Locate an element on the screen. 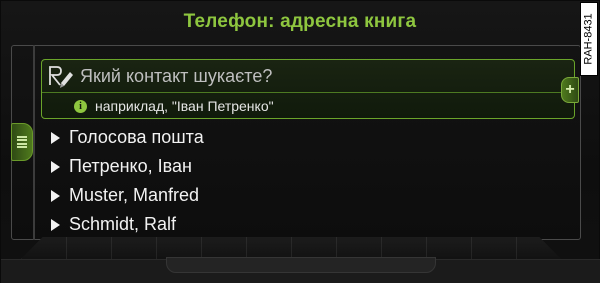  bottom-notch is located at coordinates (301, 265).